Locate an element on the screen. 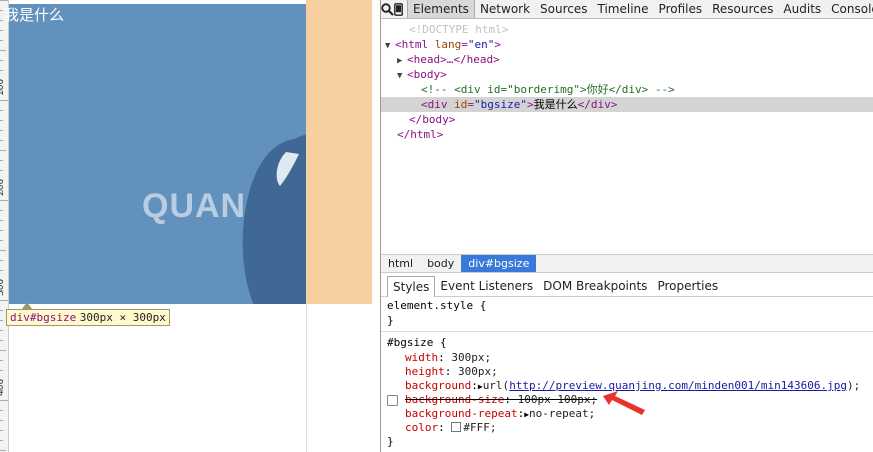 The width and height of the screenshot is (873, 452). breadcrumb-div-bgsize: div#bgsize is located at coordinates (499, 263).